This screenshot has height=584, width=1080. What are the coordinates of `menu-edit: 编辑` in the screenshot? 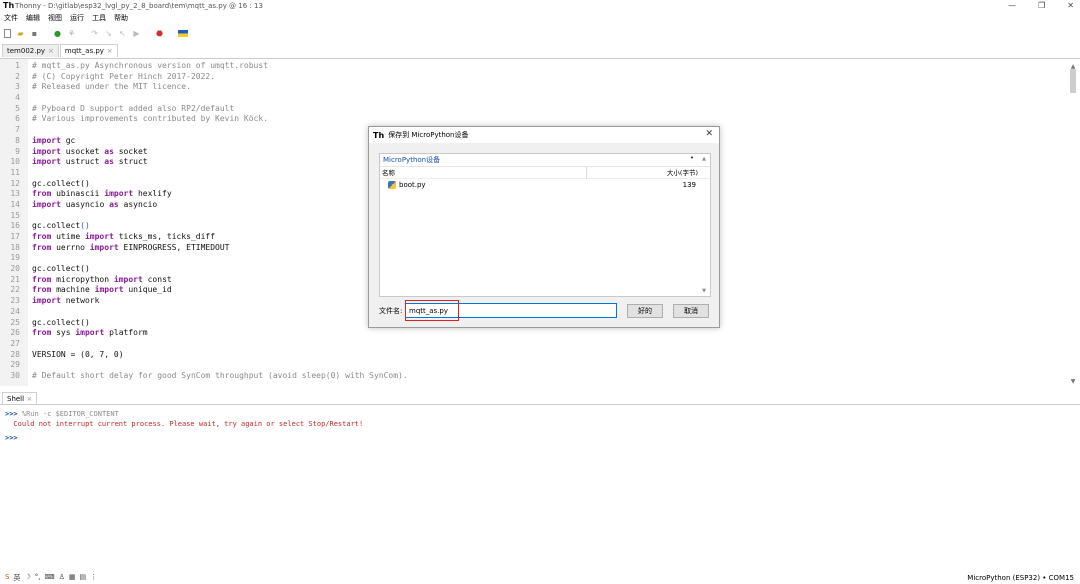 It's located at (33, 18).